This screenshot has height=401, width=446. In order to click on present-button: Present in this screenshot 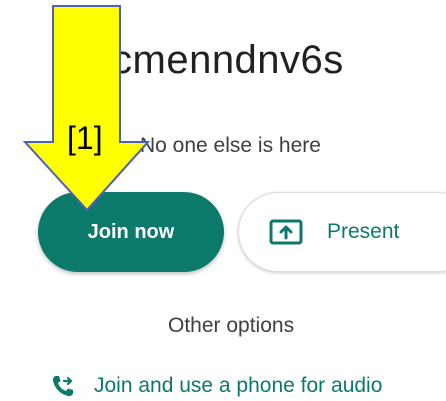, I will do `click(342, 232)`.